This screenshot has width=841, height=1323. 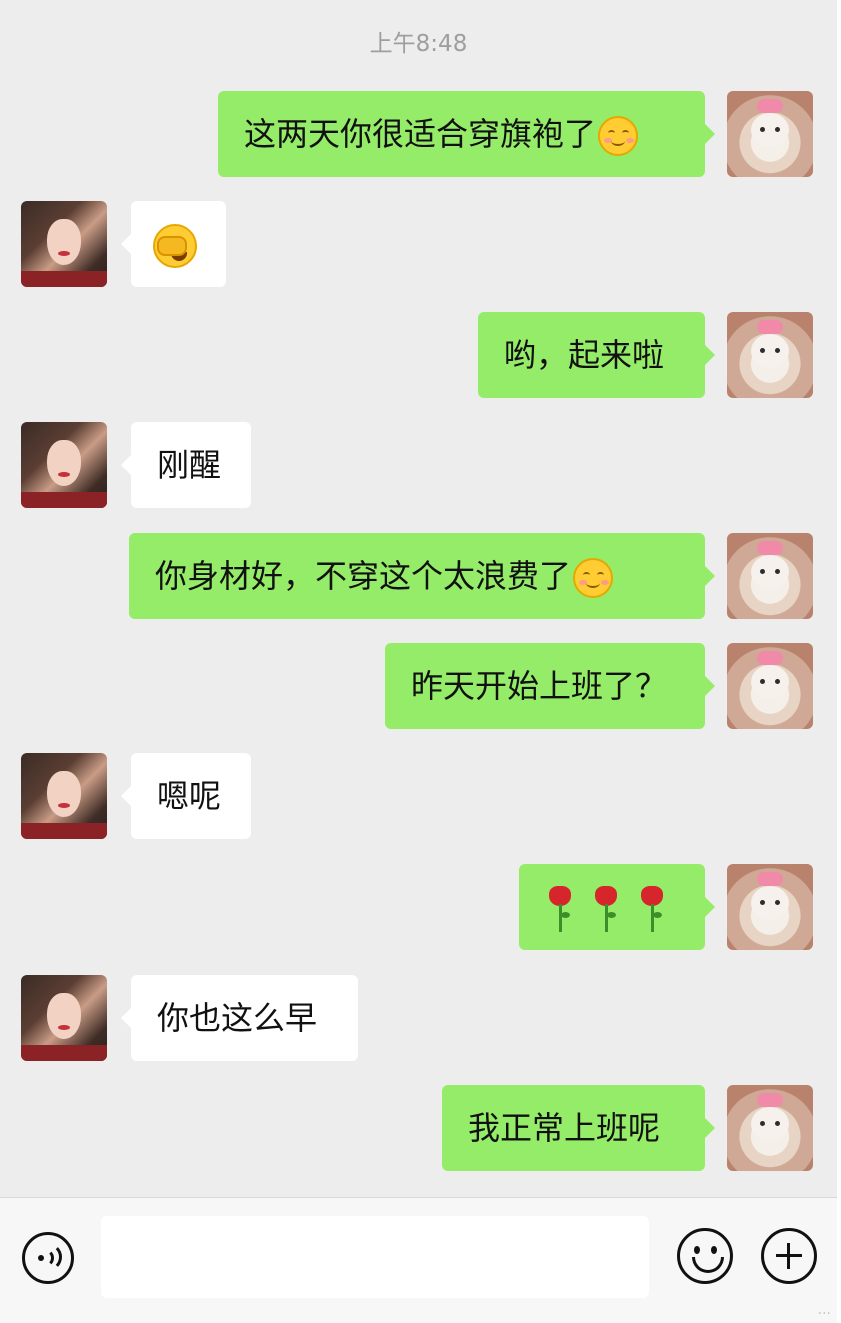 I want to click on sent-message-bubble: 这两天你很适合穿旗袍了, so click(x=466, y=134).